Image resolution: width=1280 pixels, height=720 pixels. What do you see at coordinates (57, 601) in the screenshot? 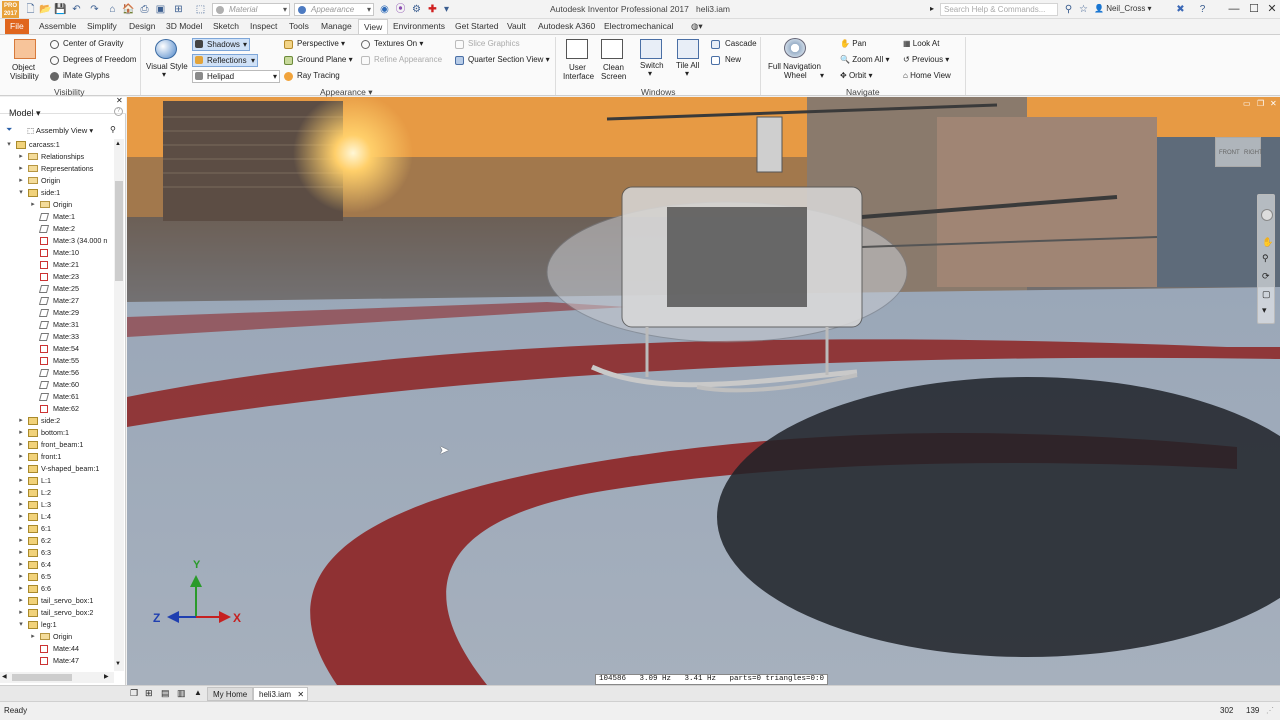
I see `tree-item: ▸ tail_servo_box:1` at bounding box center [57, 601].